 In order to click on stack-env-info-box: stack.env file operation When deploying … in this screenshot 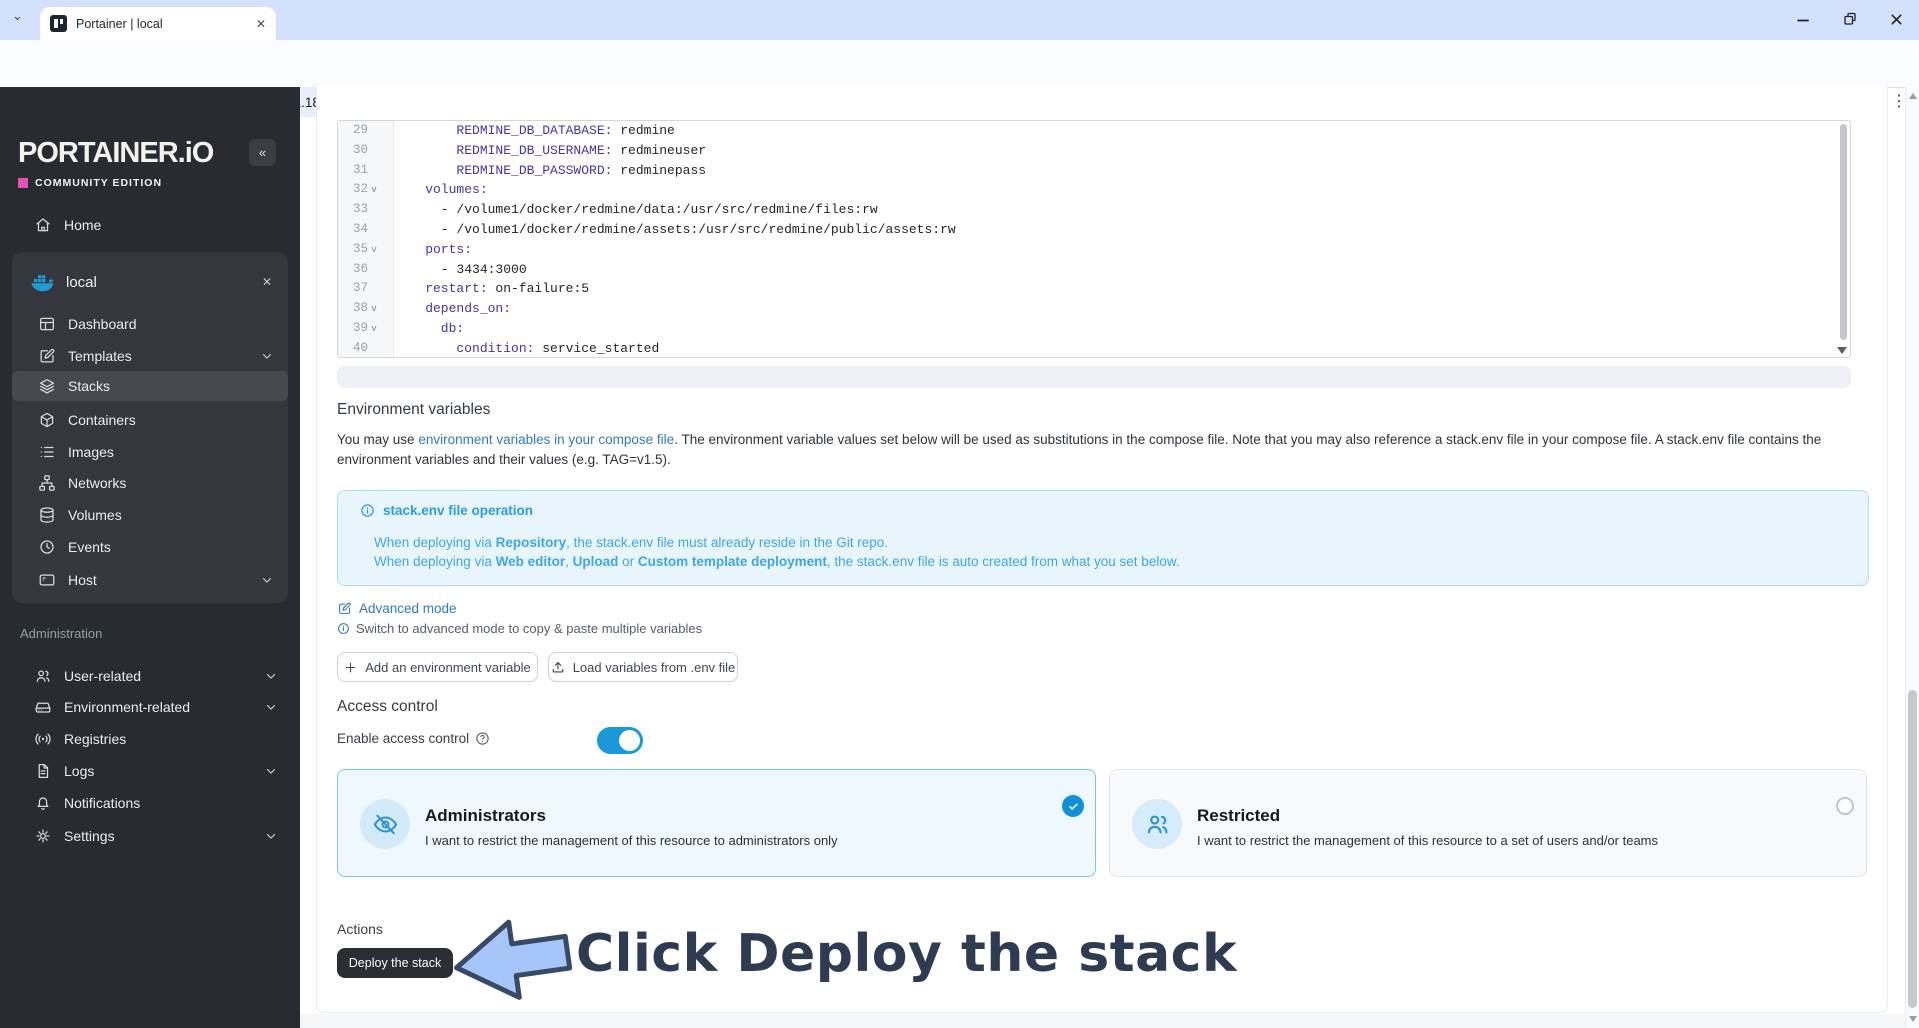, I will do `click(1103, 538)`.